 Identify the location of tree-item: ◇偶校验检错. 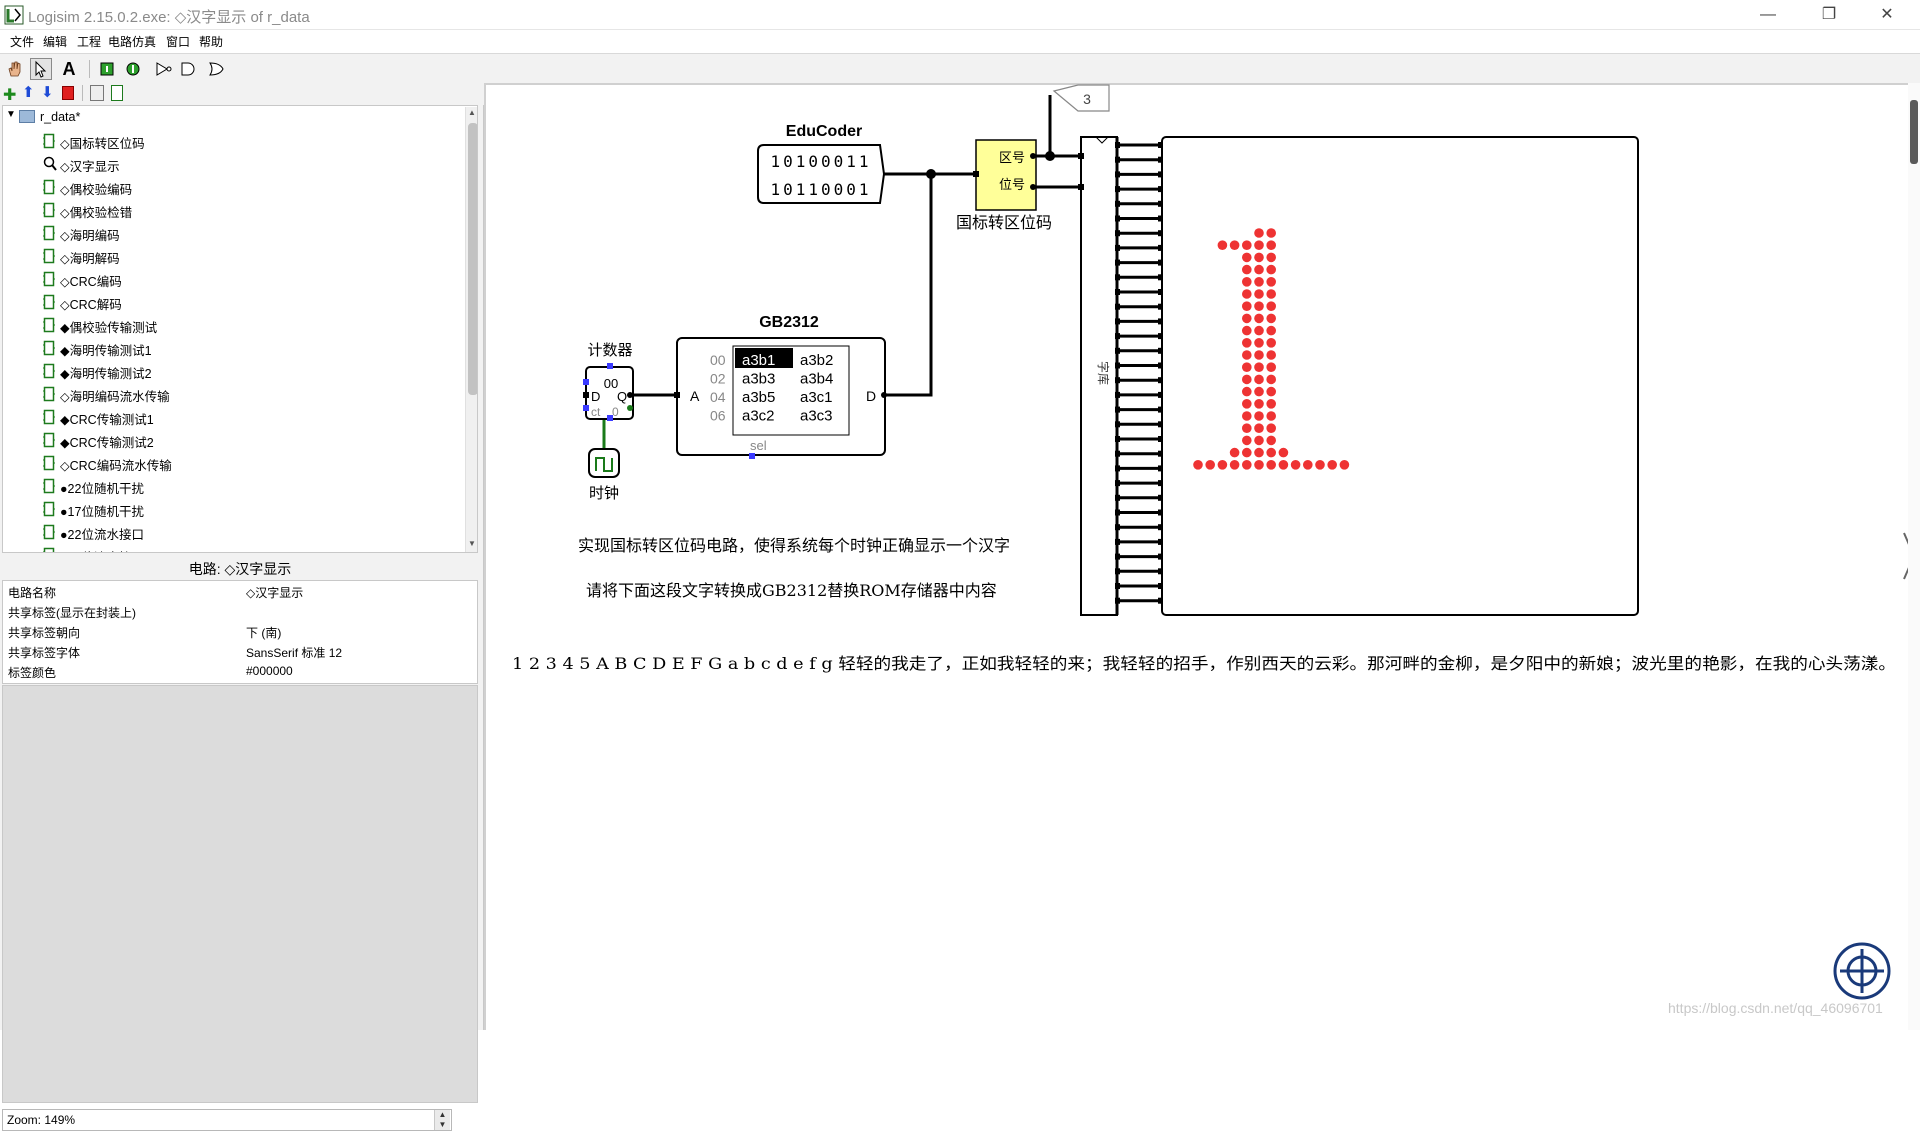
(233, 210).